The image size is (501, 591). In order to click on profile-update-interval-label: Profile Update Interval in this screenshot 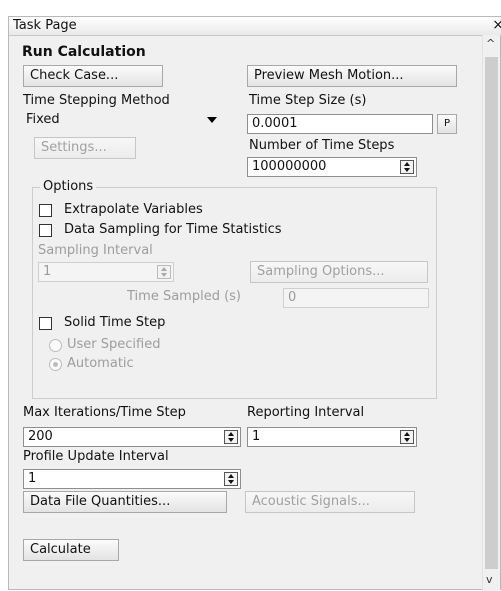, I will do `click(96, 456)`.